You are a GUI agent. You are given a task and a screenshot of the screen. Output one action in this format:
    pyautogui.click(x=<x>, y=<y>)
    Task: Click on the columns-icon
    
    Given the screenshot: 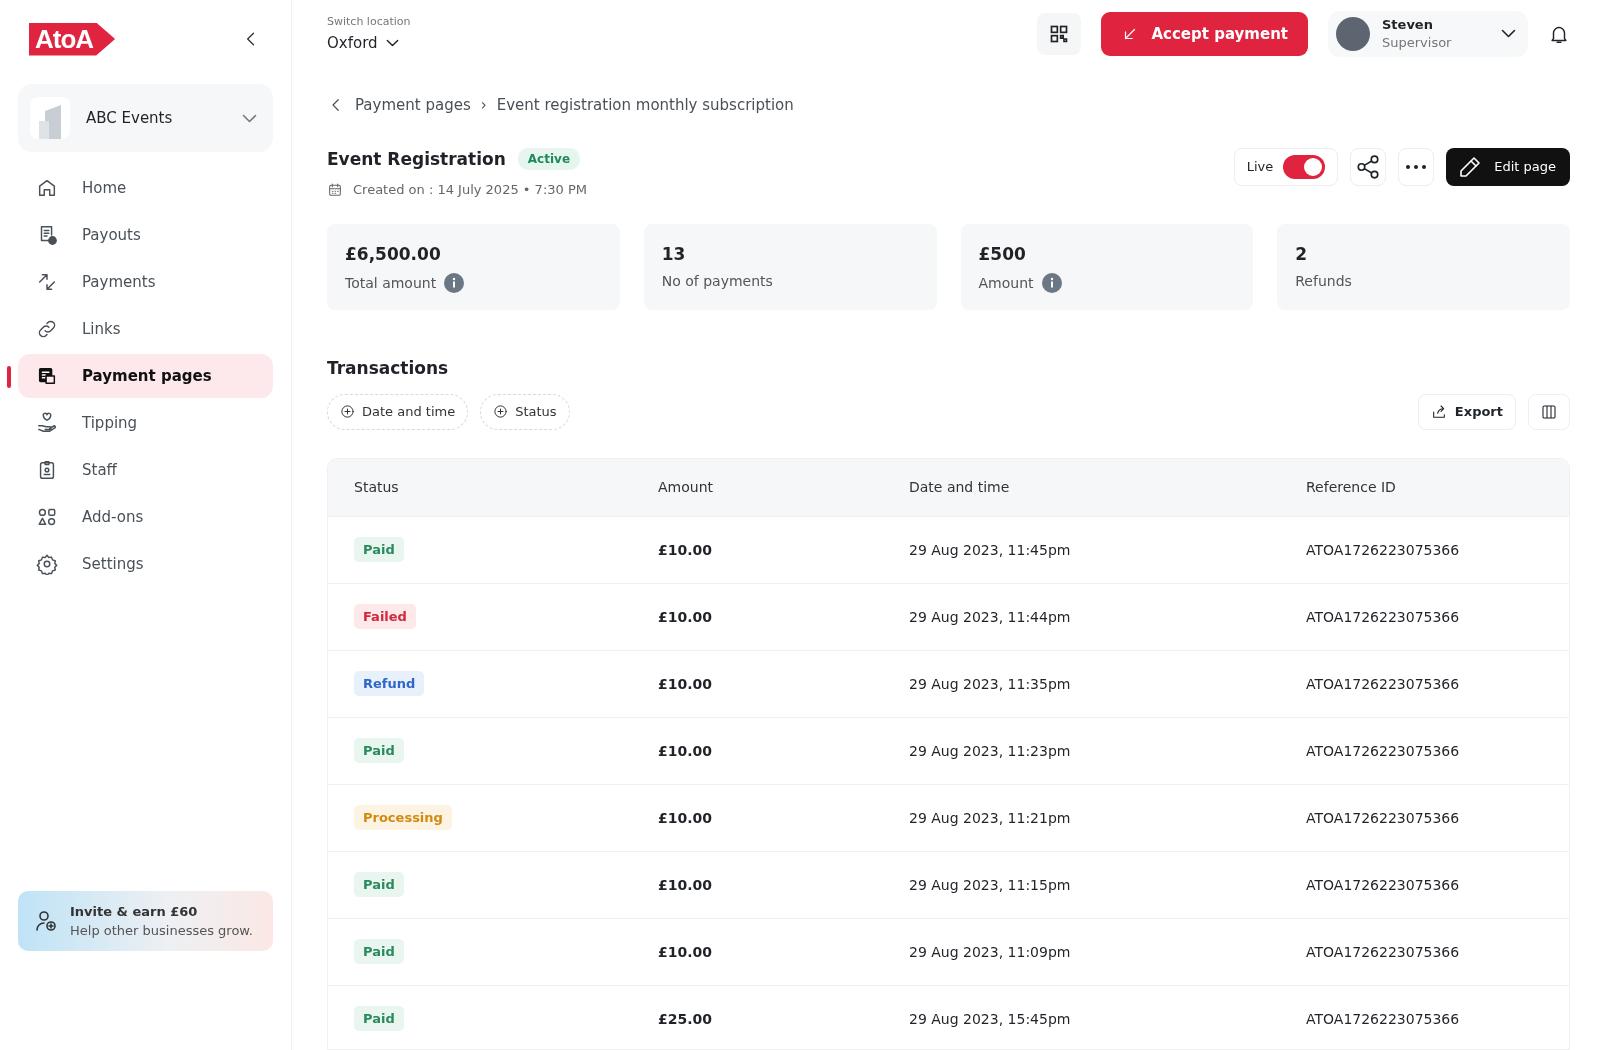 What is the action you would take?
    pyautogui.click(x=1549, y=411)
    